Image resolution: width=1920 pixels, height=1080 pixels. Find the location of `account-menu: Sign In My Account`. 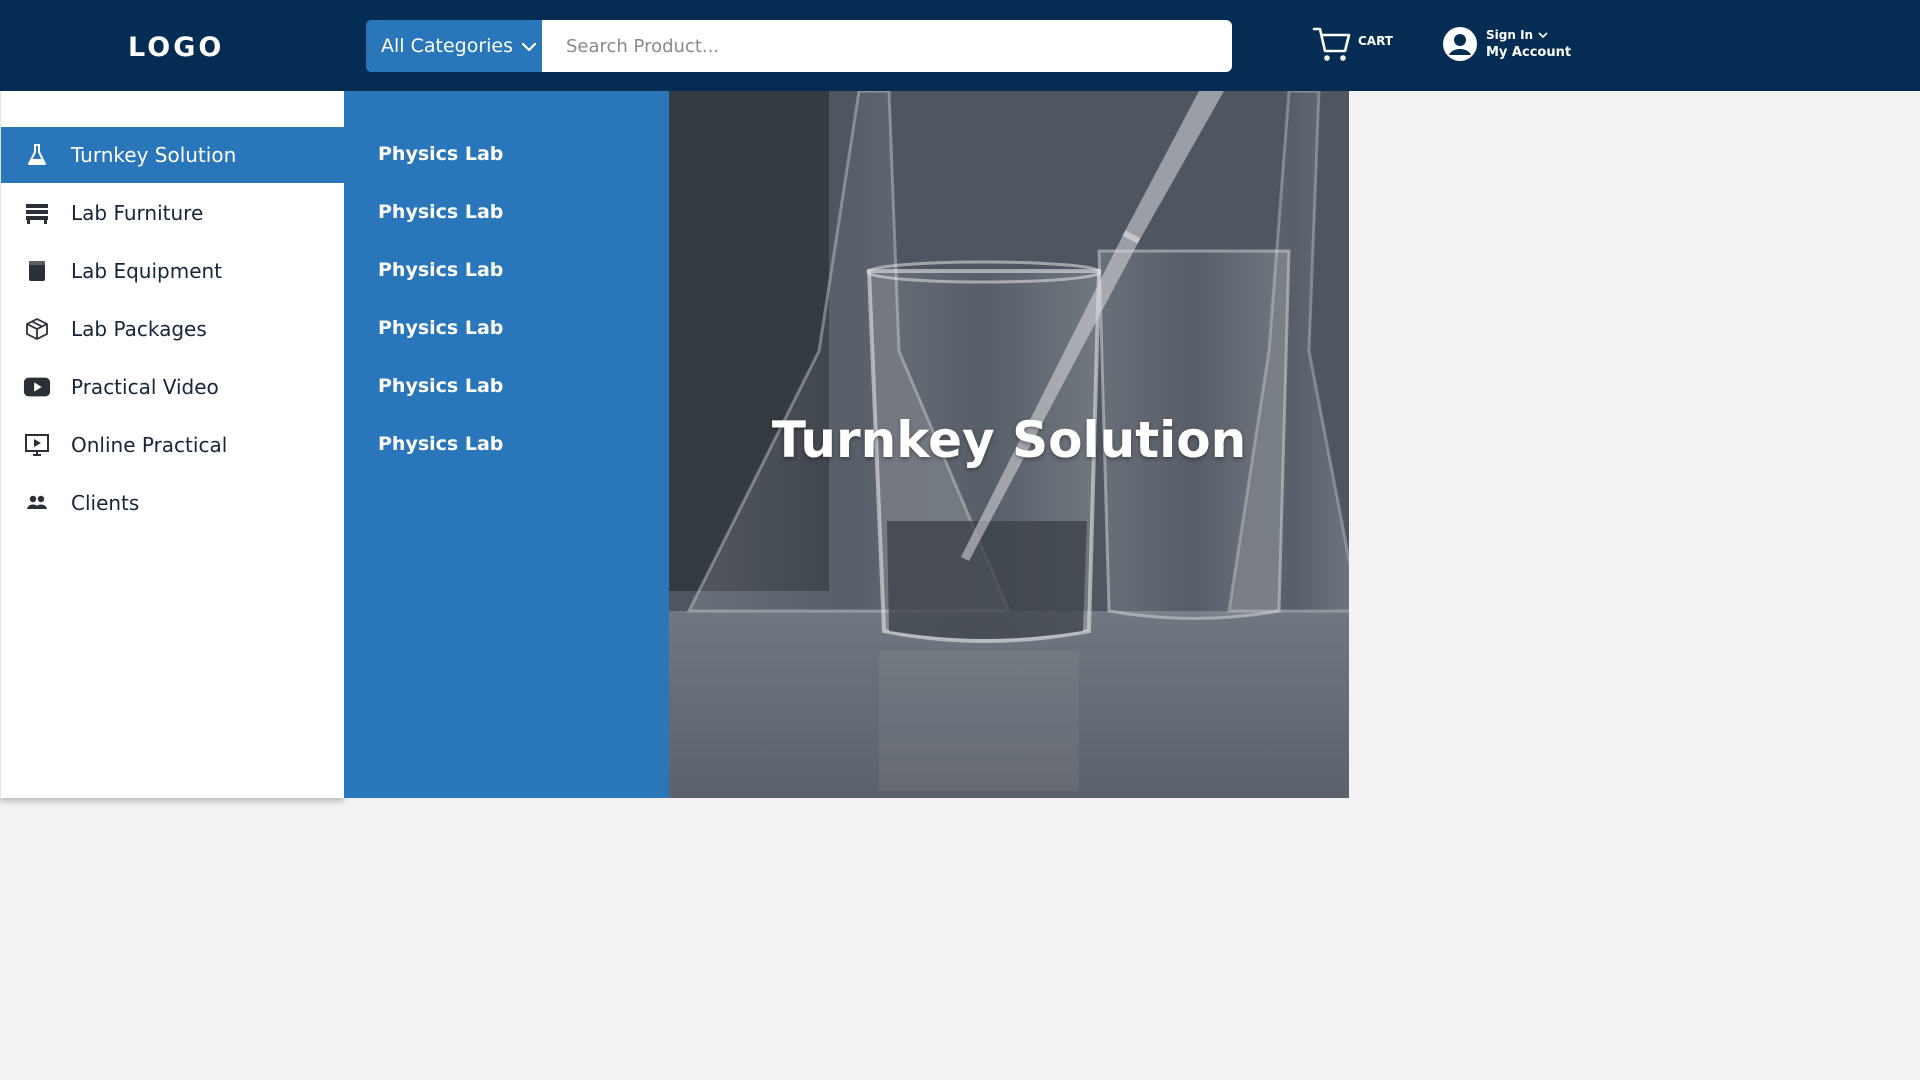

account-menu: Sign In My Account is located at coordinates (1506, 44).